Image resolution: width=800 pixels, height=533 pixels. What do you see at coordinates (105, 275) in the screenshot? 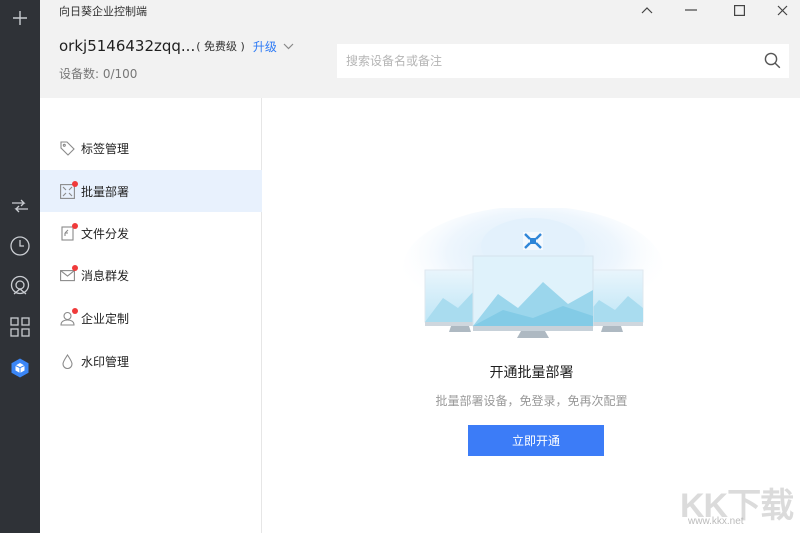
I see `sidebar-item-label: 消息群发` at bounding box center [105, 275].